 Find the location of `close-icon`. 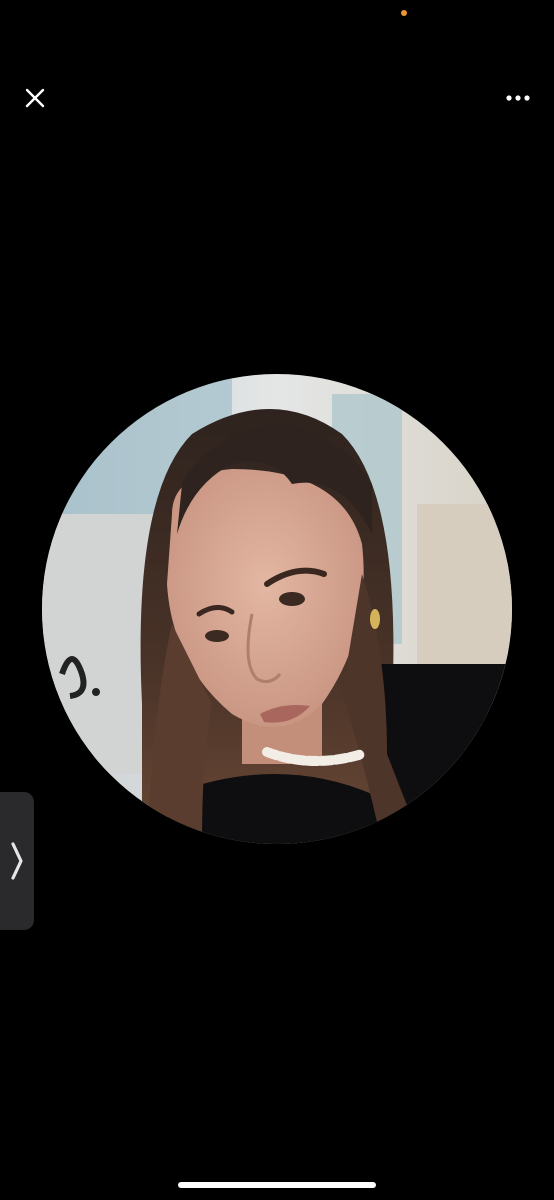

close-icon is located at coordinates (35, 98).